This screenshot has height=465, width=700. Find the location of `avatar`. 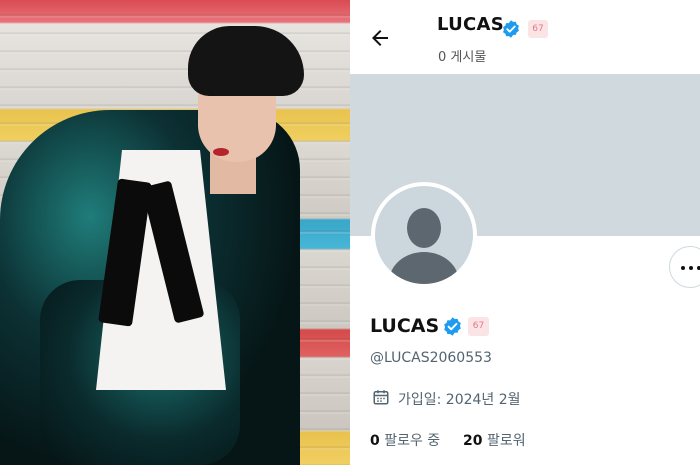

avatar is located at coordinates (424, 235).